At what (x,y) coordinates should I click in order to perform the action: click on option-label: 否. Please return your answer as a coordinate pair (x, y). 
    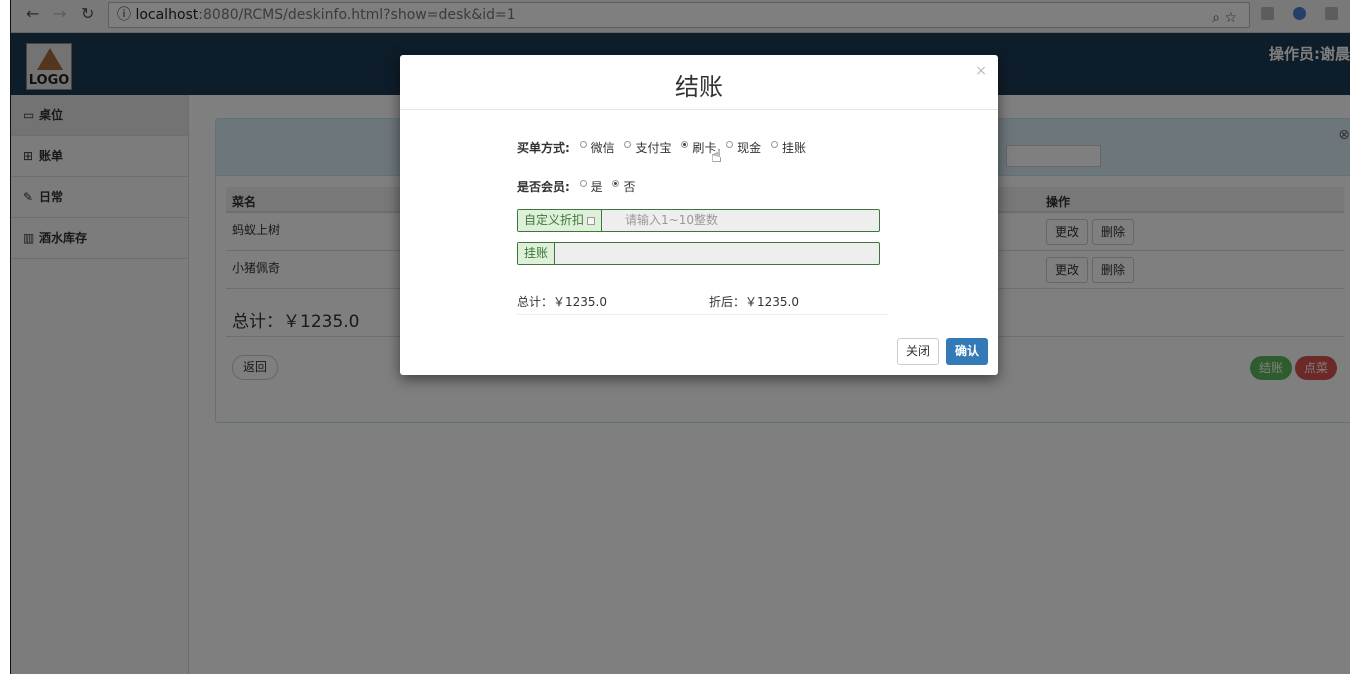
    Looking at the image, I should click on (629, 187).